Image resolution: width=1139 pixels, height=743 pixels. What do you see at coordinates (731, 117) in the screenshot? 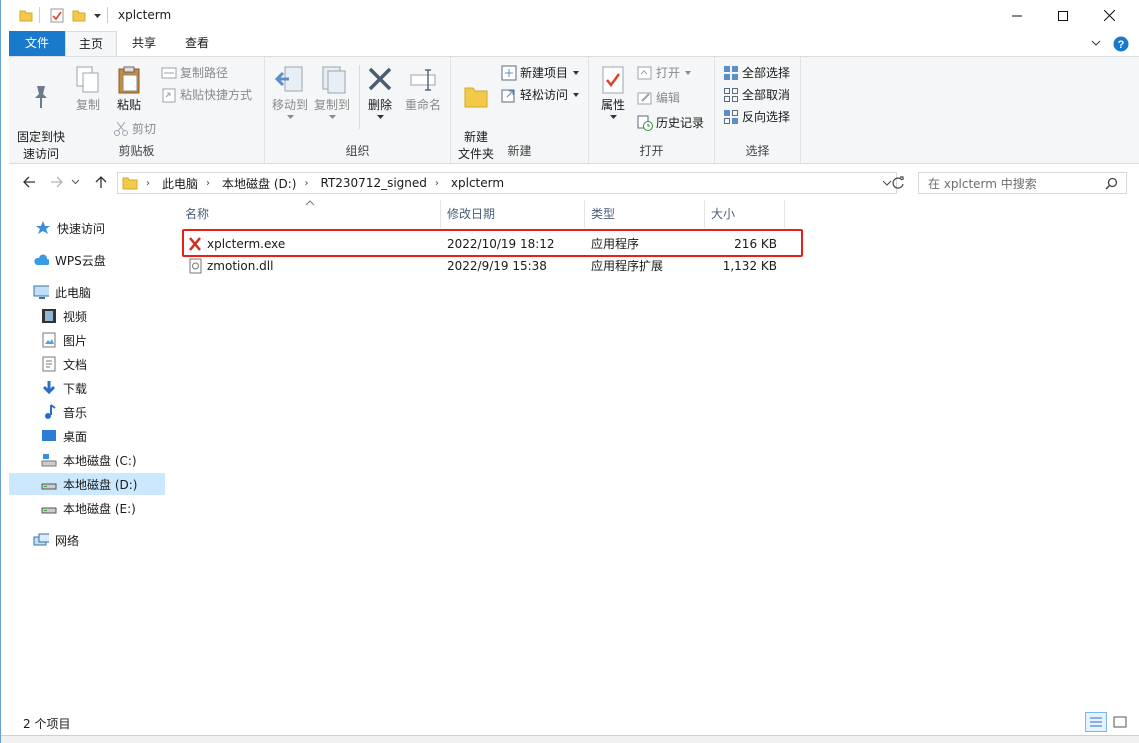
I see `invert-selection-icon` at bounding box center [731, 117].